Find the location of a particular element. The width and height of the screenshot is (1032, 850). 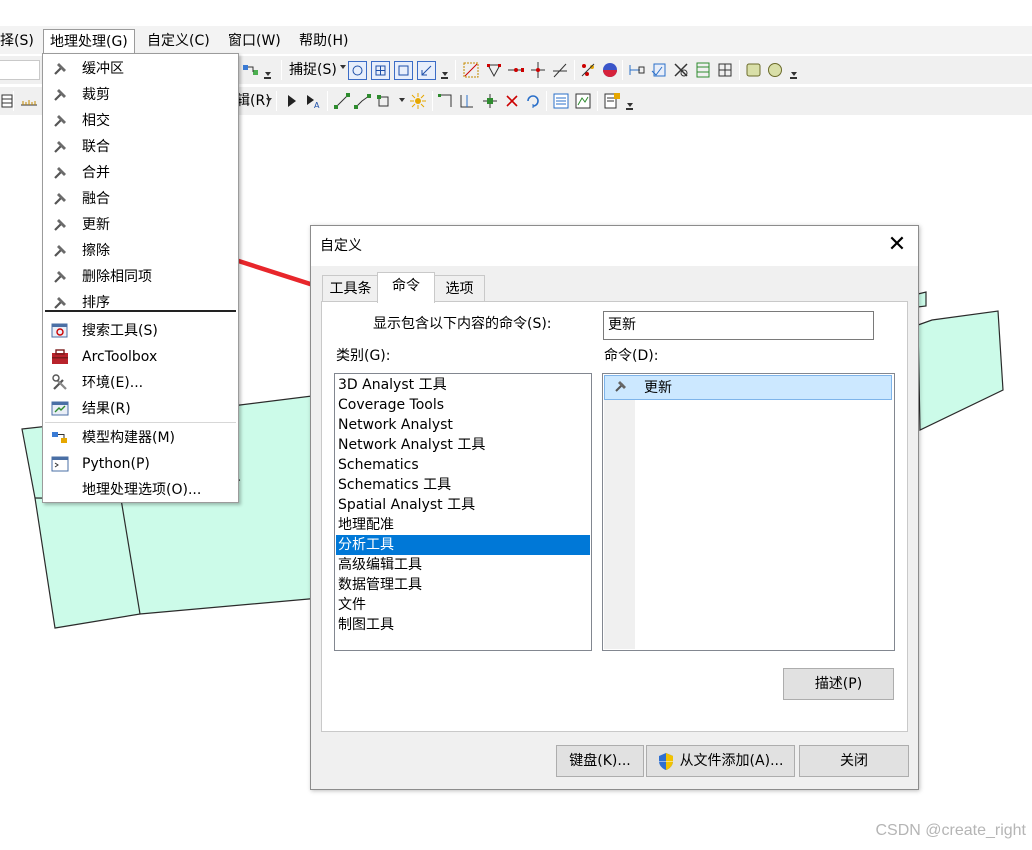

error-inspector-icon is located at coordinates (681, 70).